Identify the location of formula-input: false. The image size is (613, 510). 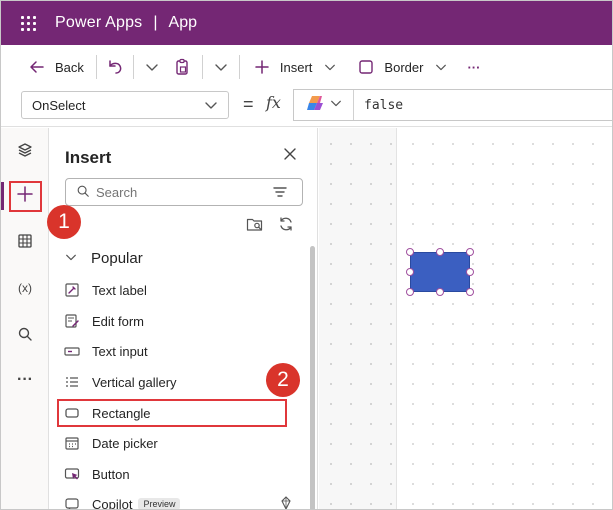
(452, 105).